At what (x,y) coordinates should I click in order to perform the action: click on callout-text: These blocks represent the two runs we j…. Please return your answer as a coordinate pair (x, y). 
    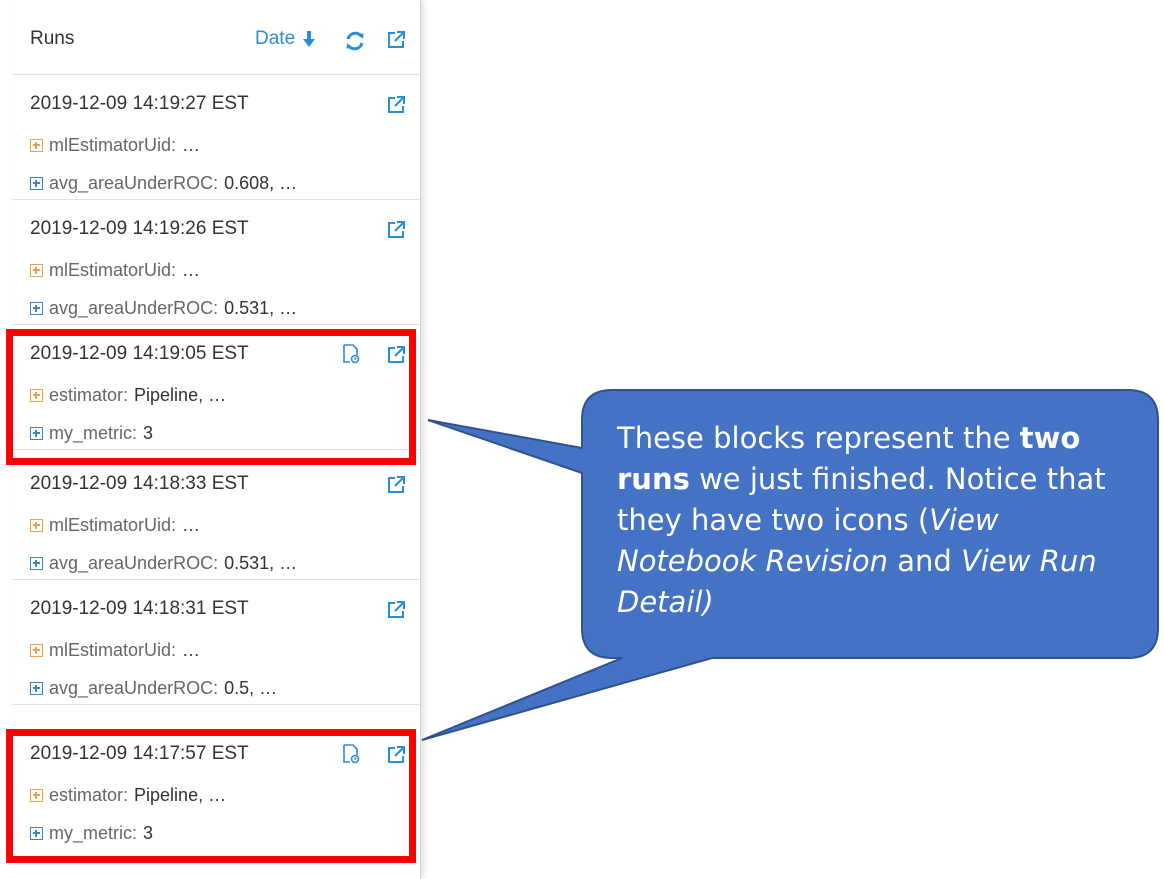
    Looking at the image, I should click on (877, 520).